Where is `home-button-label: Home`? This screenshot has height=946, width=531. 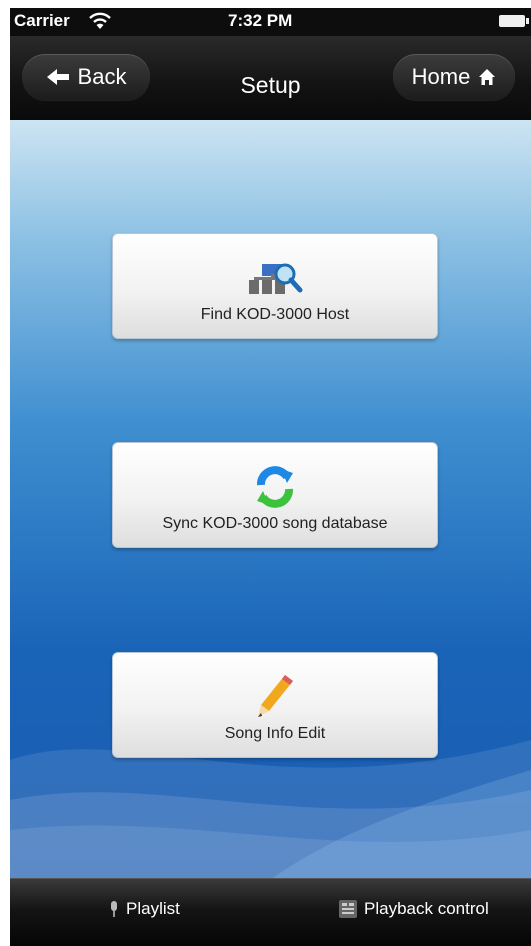 home-button-label: Home is located at coordinates (441, 76).